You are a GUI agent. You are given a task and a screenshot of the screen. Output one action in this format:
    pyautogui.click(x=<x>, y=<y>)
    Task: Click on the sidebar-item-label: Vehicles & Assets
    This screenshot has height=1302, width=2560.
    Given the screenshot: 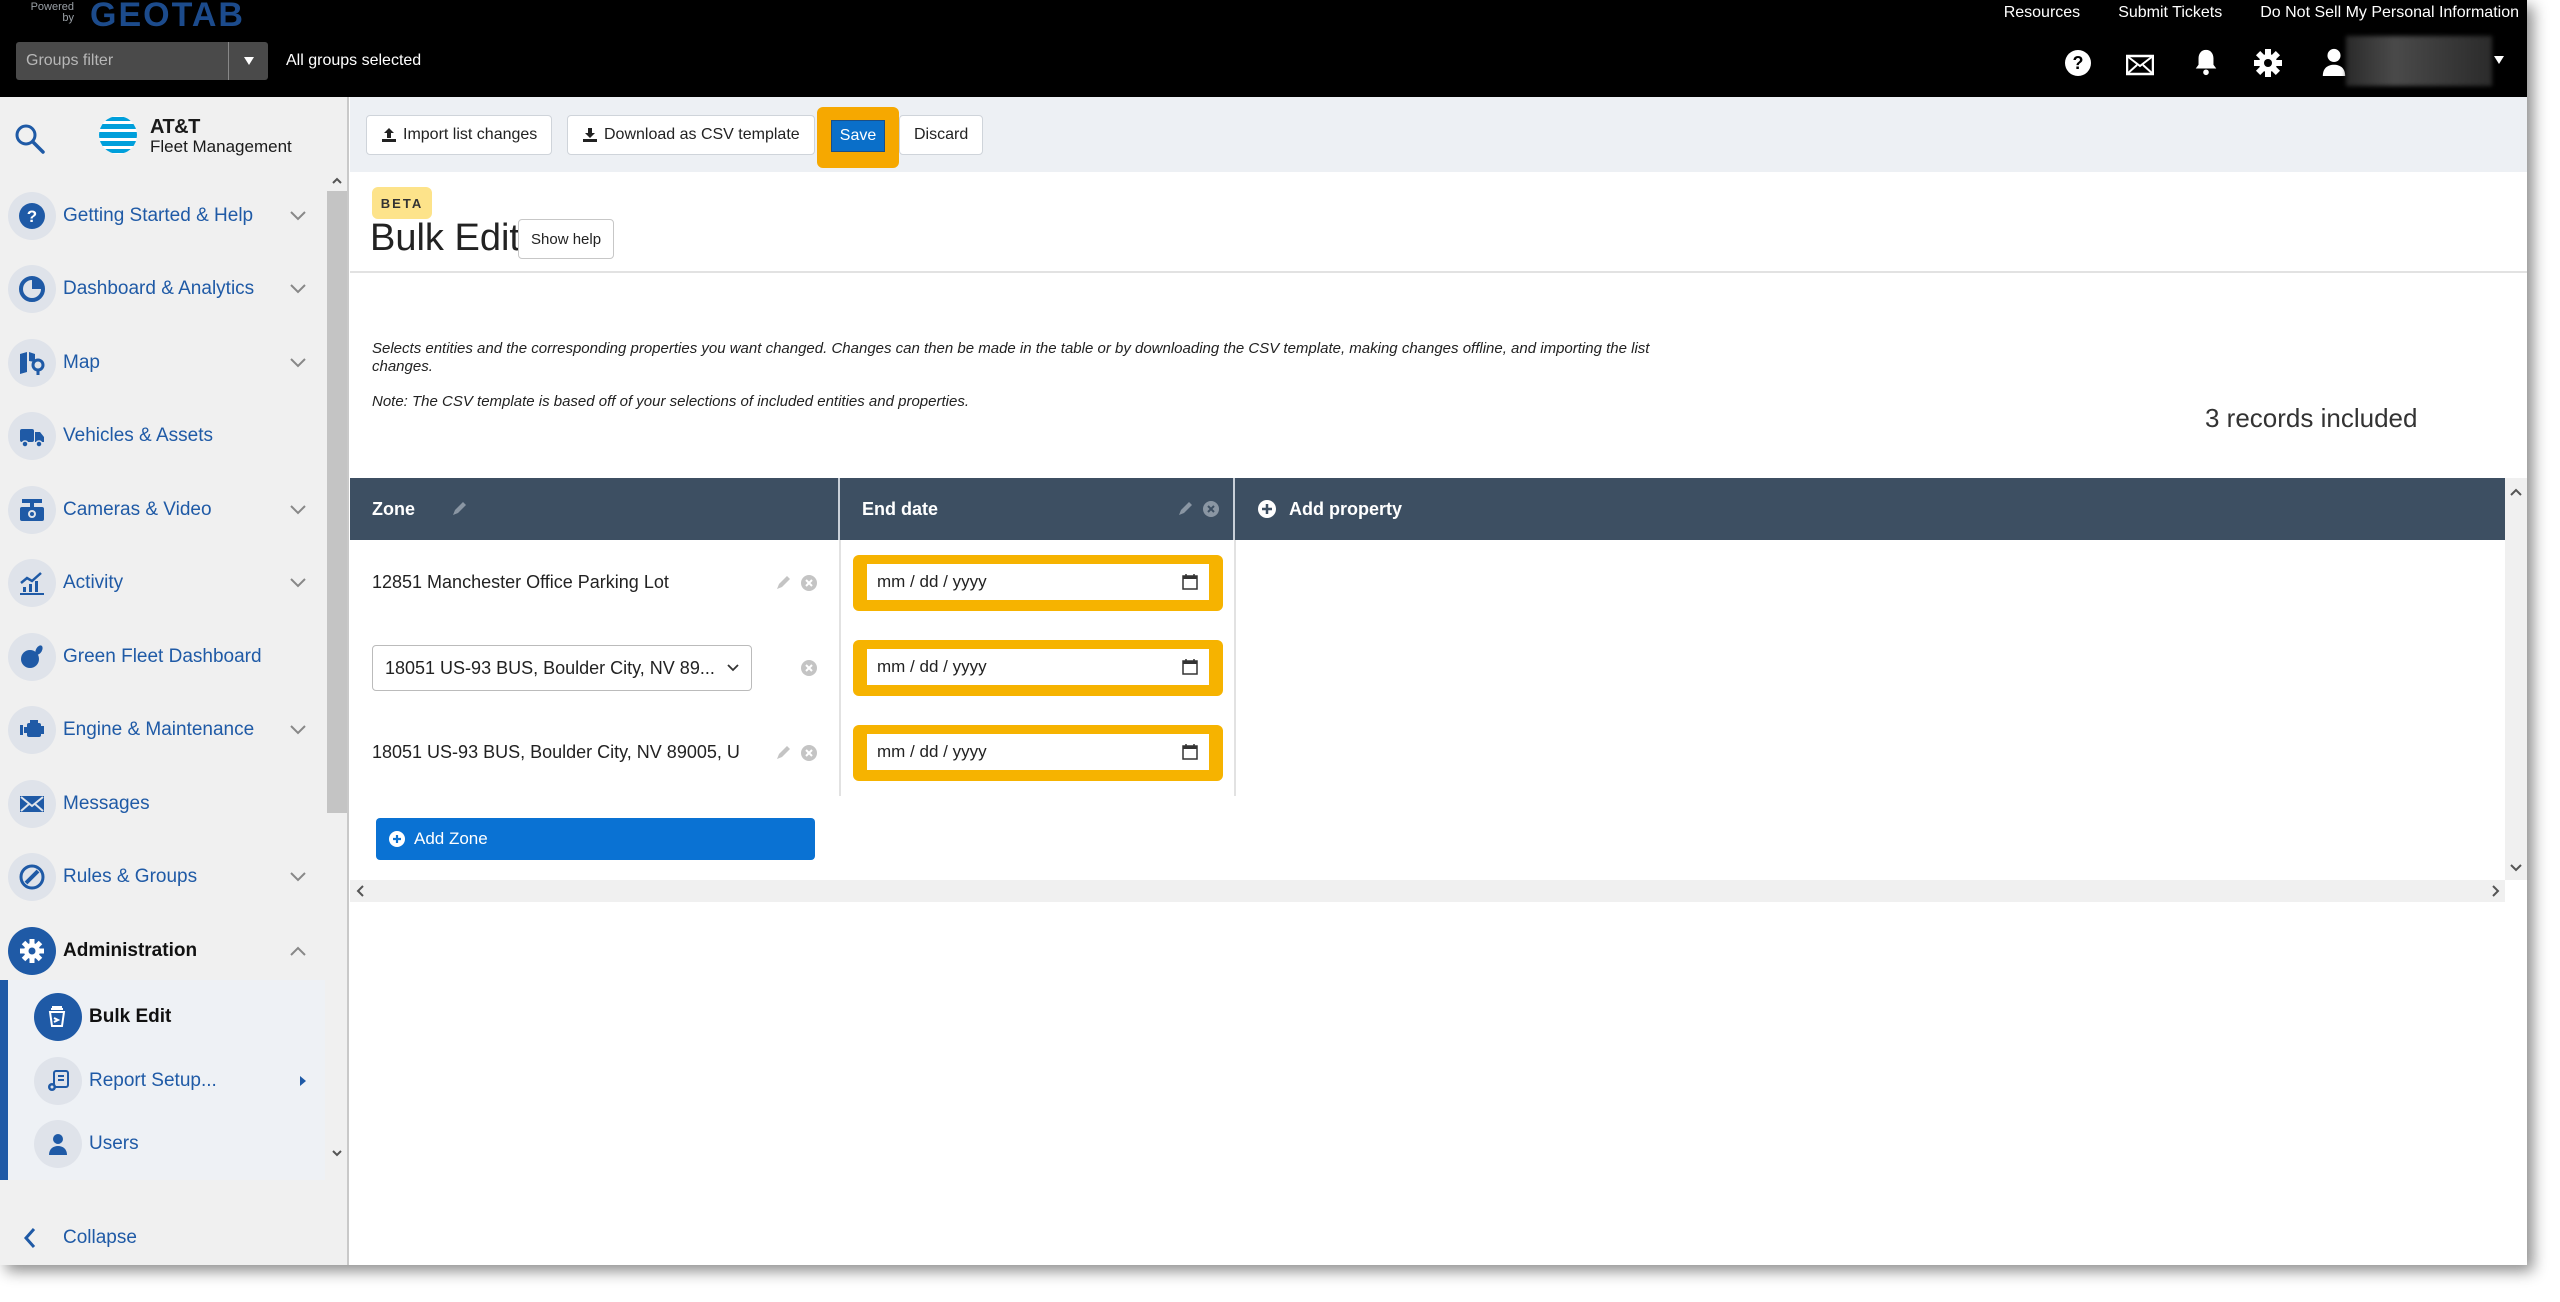 What is the action you would take?
    pyautogui.click(x=138, y=436)
    